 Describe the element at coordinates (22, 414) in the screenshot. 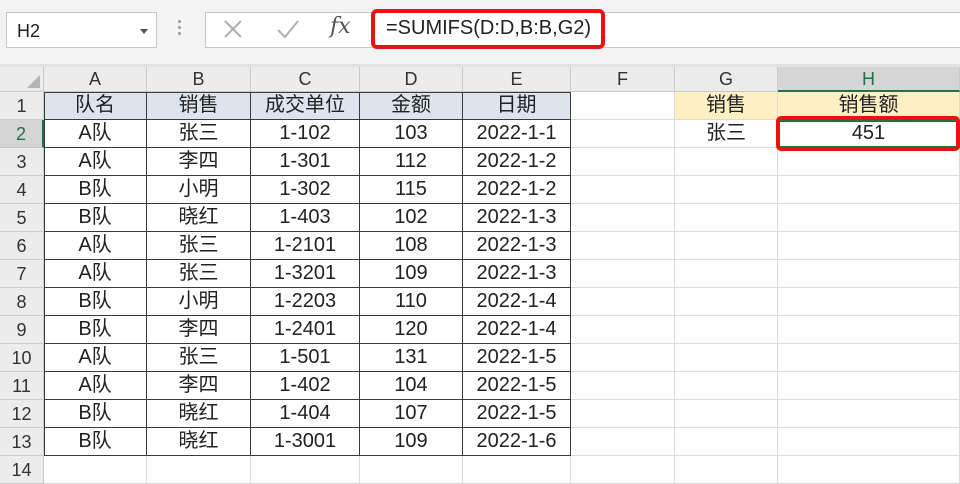

I see `row-header-12: 12` at that location.